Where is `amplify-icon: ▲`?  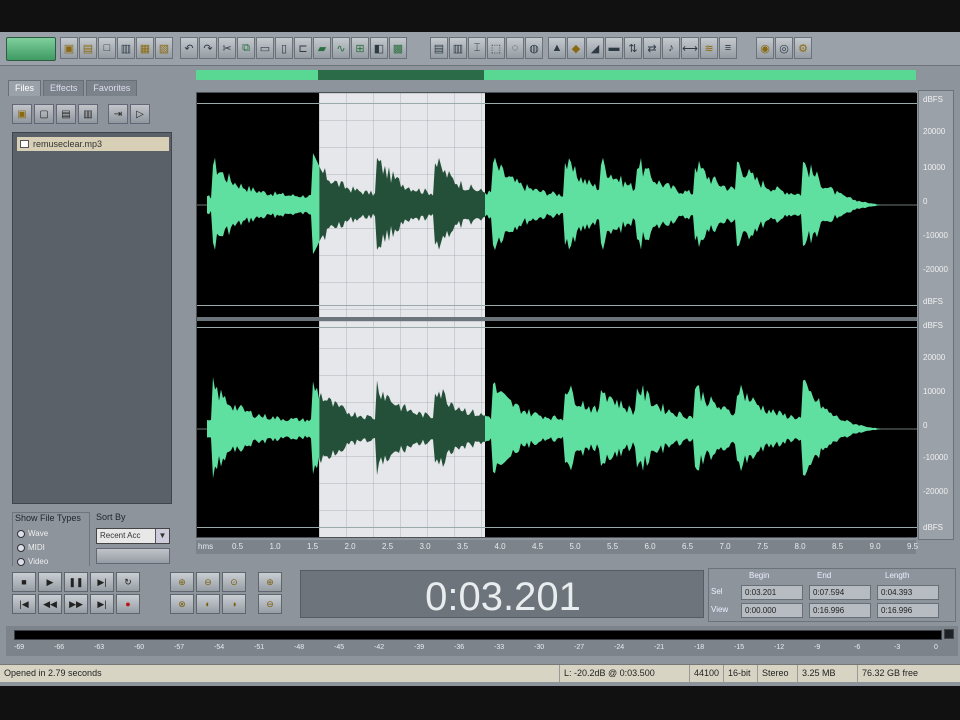 amplify-icon: ▲ is located at coordinates (557, 48).